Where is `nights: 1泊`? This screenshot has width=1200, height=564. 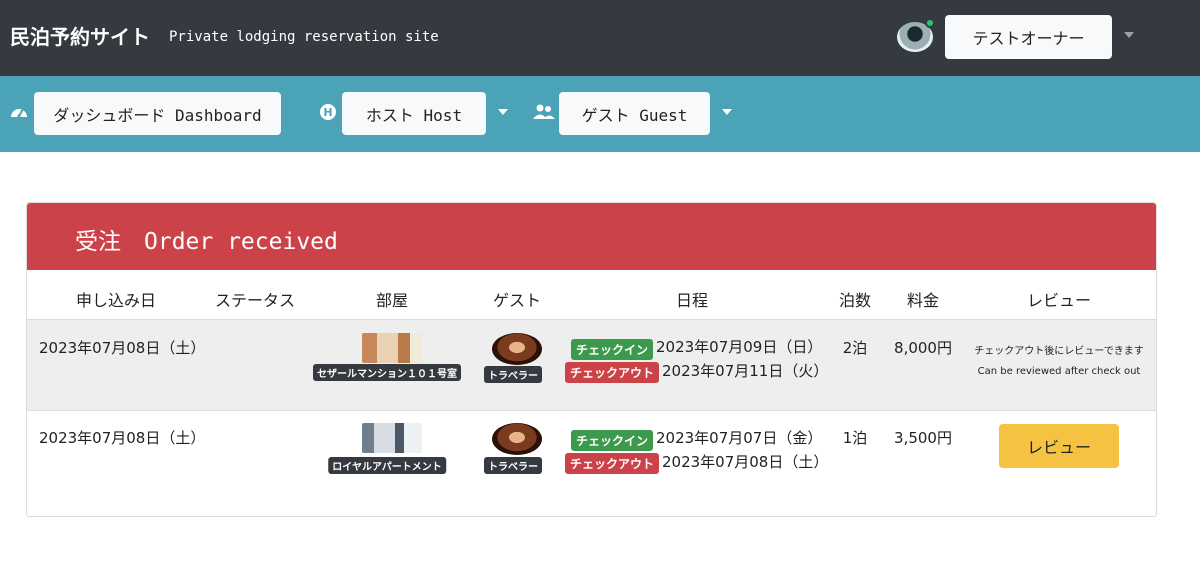 nights: 1泊 is located at coordinates (855, 438).